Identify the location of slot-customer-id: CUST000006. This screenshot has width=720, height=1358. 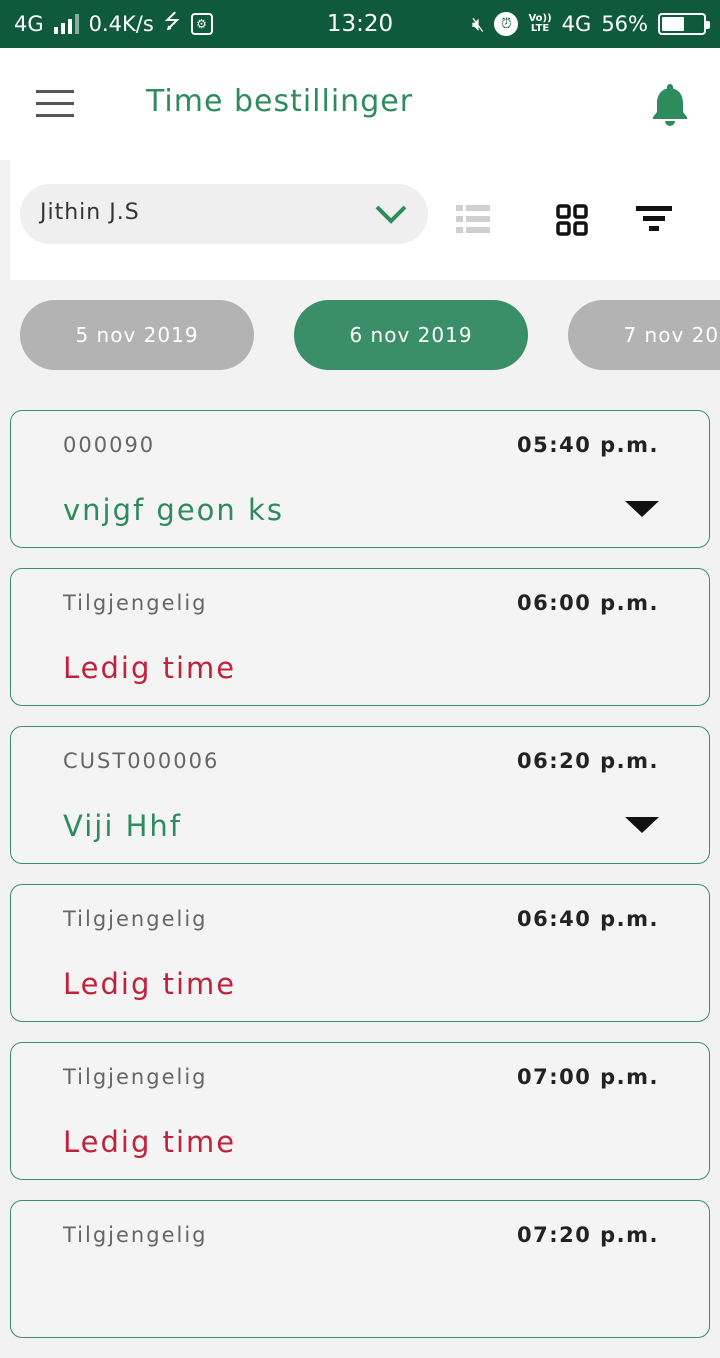
(141, 761).